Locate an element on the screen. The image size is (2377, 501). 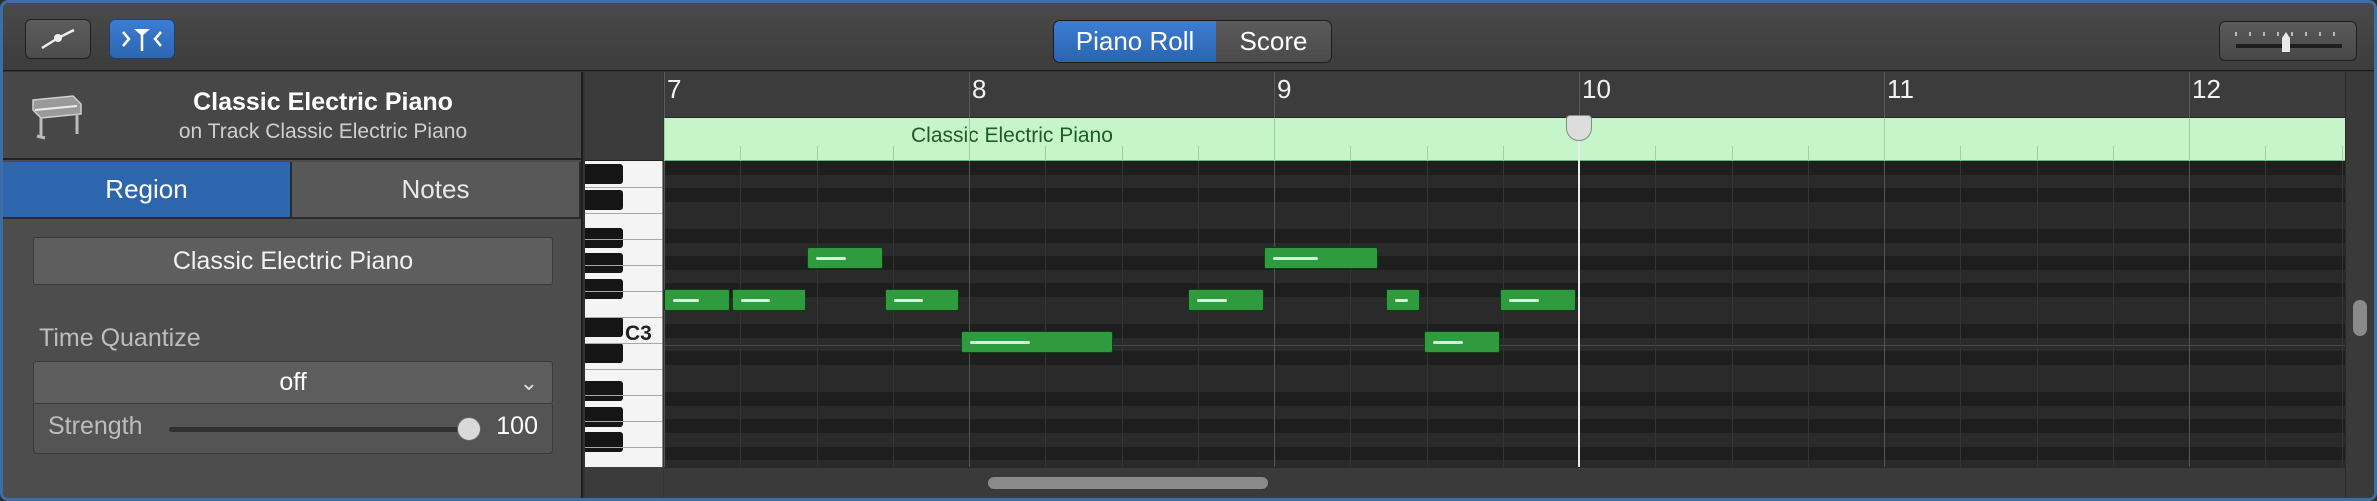
tab-notes: Notes is located at coordinates (436, 190).